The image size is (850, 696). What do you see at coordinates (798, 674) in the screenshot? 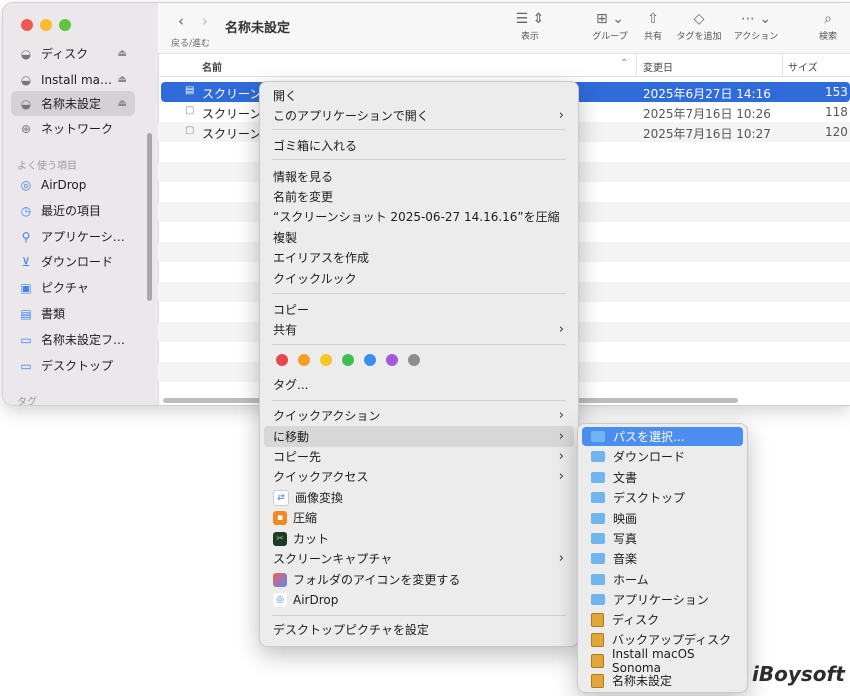
I see `watermark-logo: iBoysoft` at bounding box center [798, 674].